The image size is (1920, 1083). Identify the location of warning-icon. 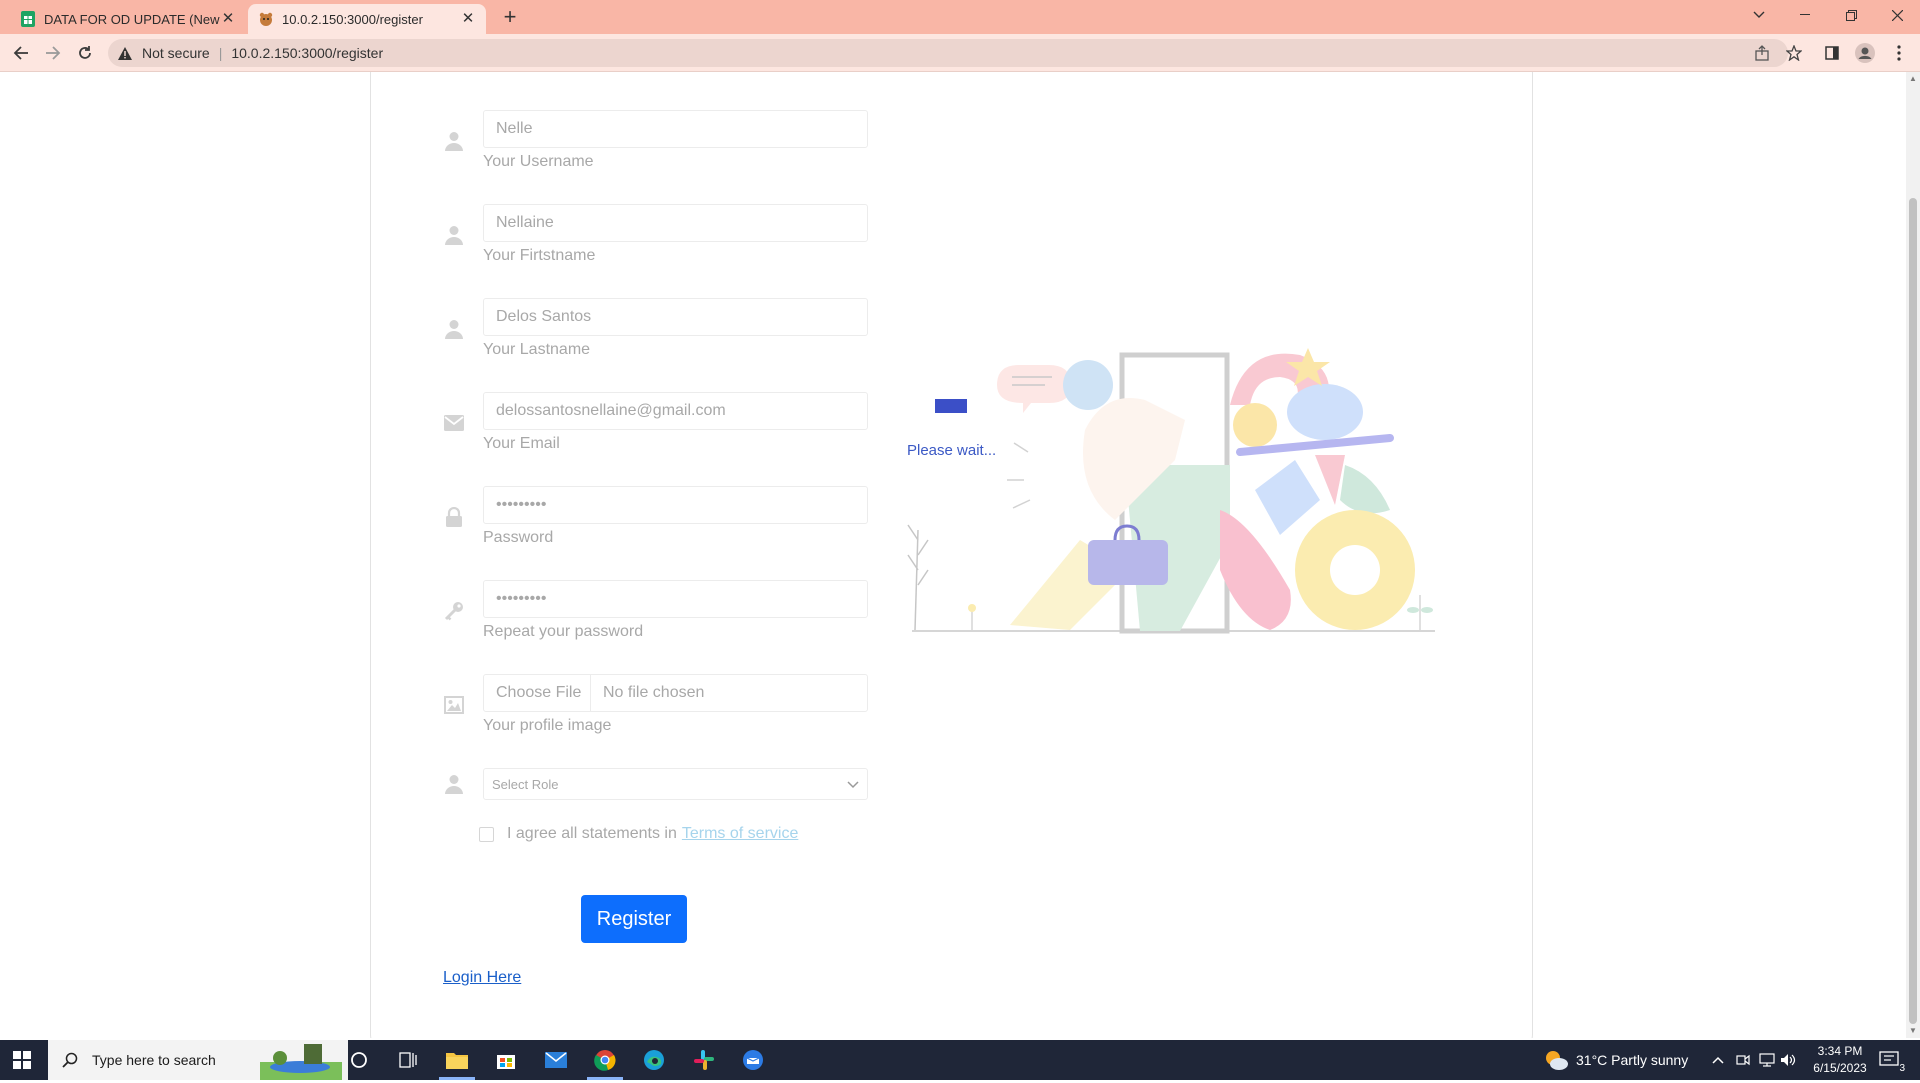
(126, 53).